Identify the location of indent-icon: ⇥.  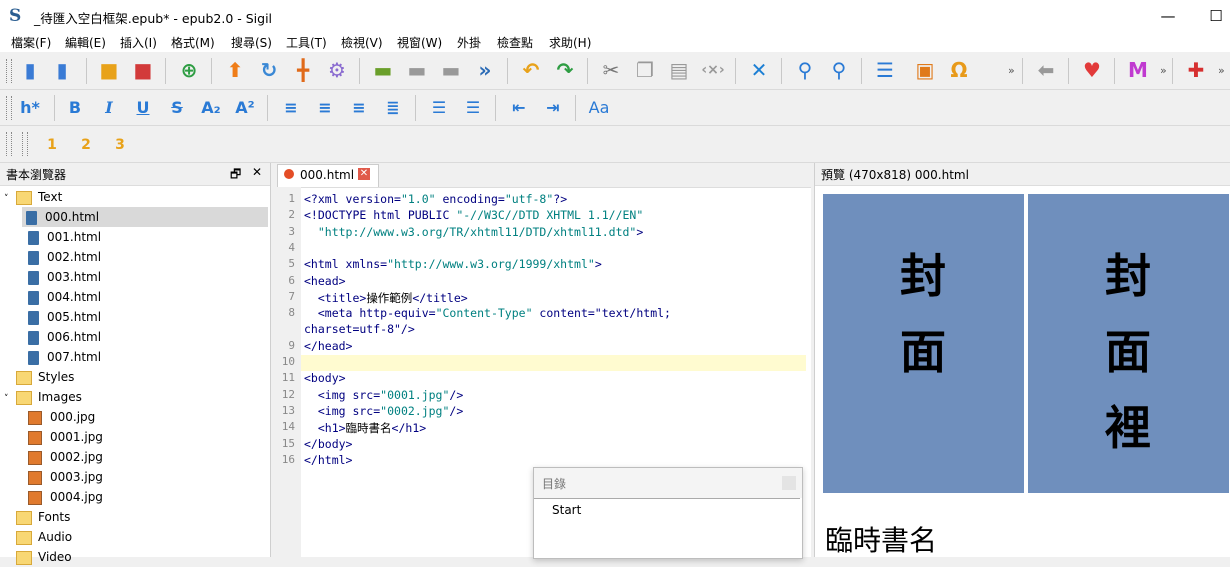
(553, 108).